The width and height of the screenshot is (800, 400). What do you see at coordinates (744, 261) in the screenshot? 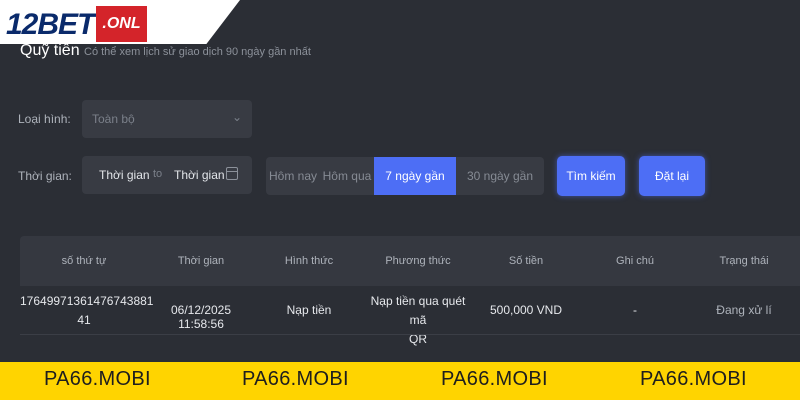
I see `column-header-status: Trạng thái` at bounding box center [744, 261].